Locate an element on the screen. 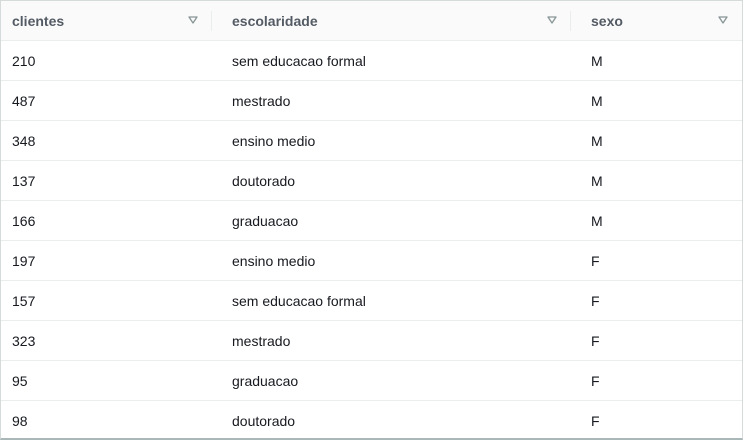 This screenshot has height=444, width=745. column-header-label: escolaridade is located at coordinates (275, 20).